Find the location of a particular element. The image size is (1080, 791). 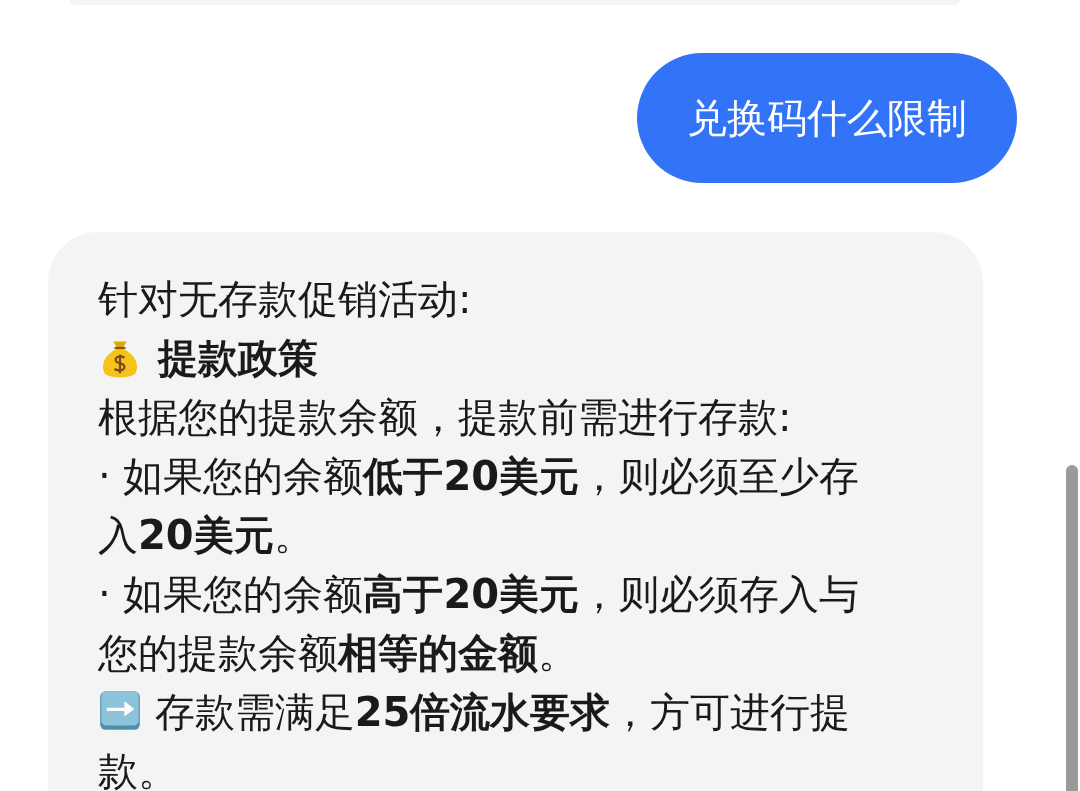

scrollbar is located at coordinates (1072, 628).